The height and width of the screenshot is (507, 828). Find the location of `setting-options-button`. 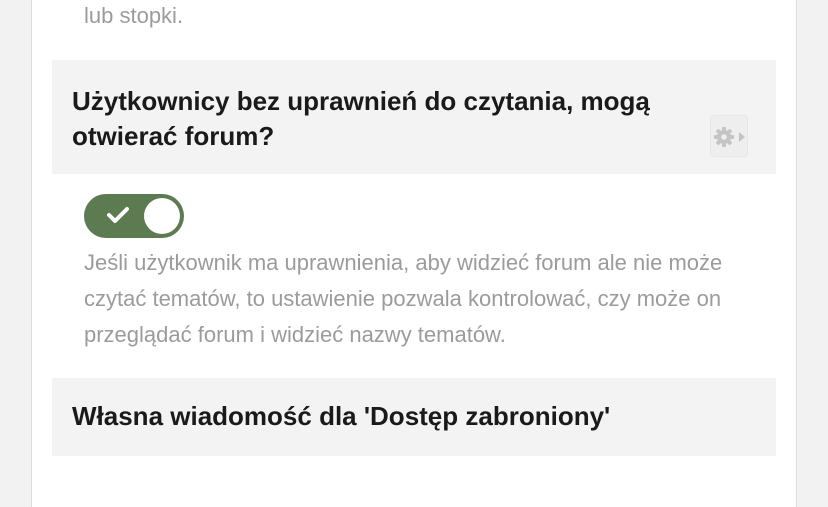

setting-options-button is located at coordinates (729, 136).